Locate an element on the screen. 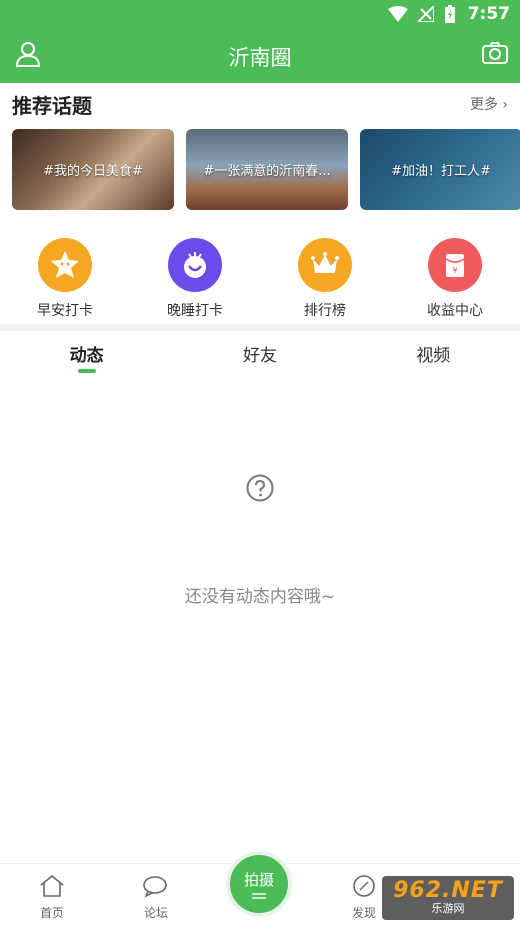 This screenshot has height=926, width=520. watermark-small: 乐游网 is located at coordinates (448, 908).